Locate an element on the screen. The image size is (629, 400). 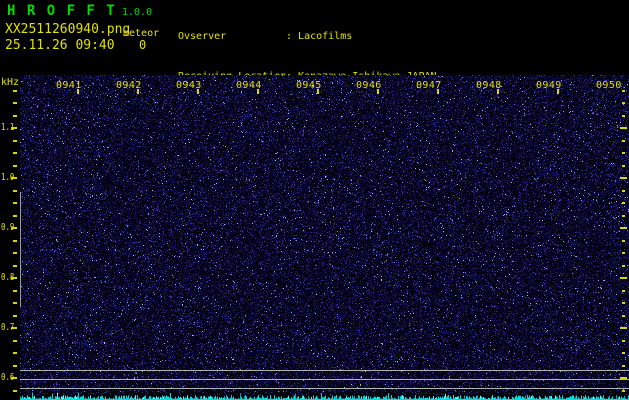
app-version: 1.0.0 is located at coordinates (137, 12).